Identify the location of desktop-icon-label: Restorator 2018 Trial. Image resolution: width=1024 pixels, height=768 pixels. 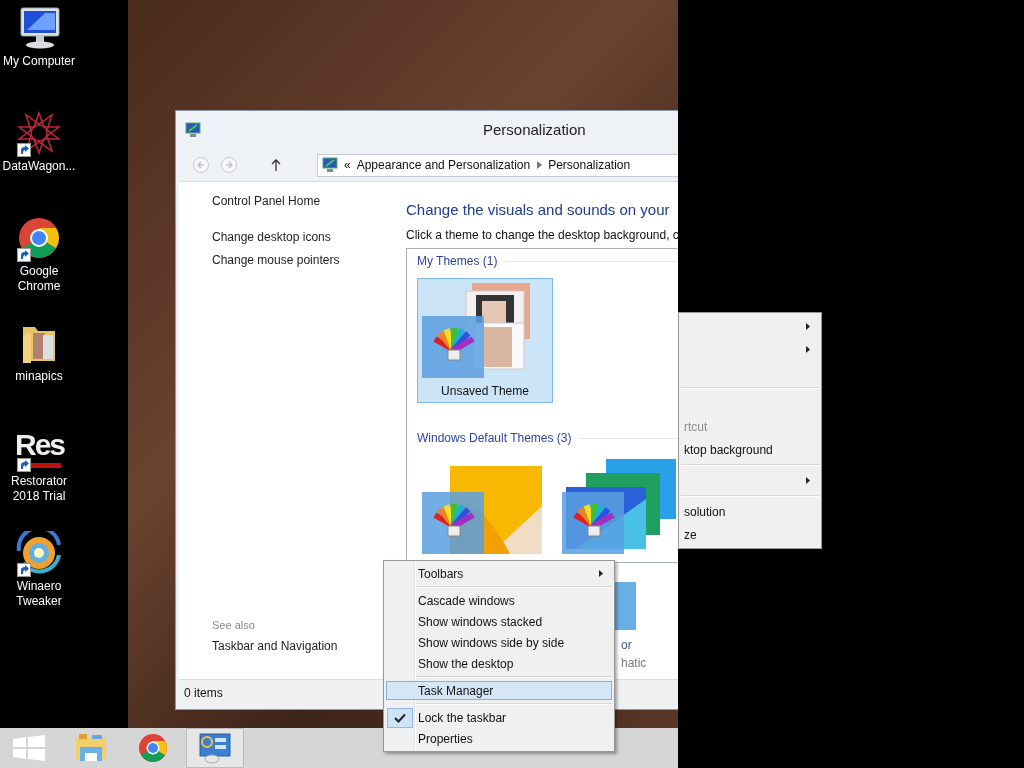
(39, 489).